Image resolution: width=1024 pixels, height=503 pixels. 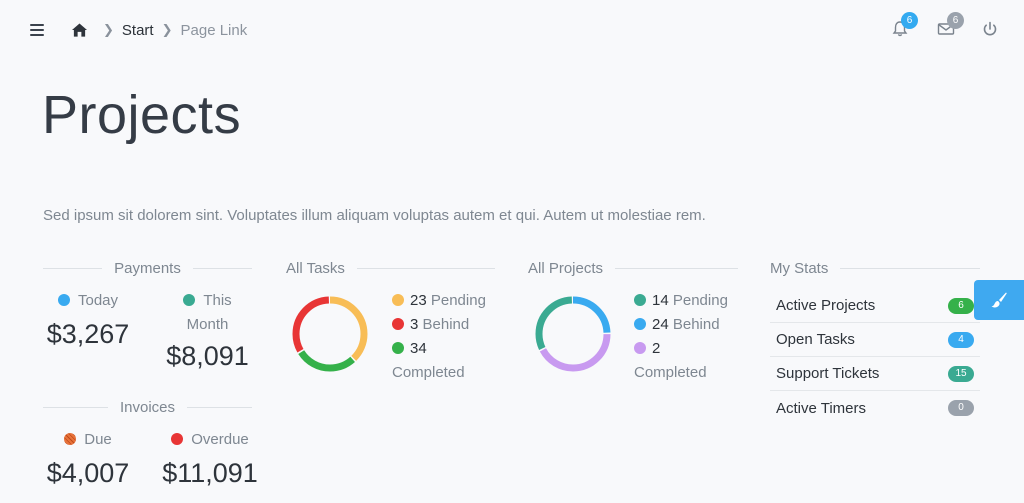 I want to click on paintbrush-icon, so click(x=999, y=300).